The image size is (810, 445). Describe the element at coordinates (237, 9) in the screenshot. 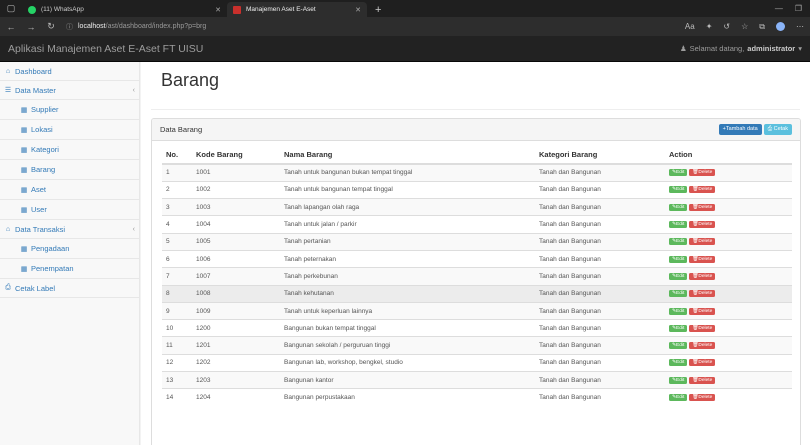

I see `app-icon` at that location.